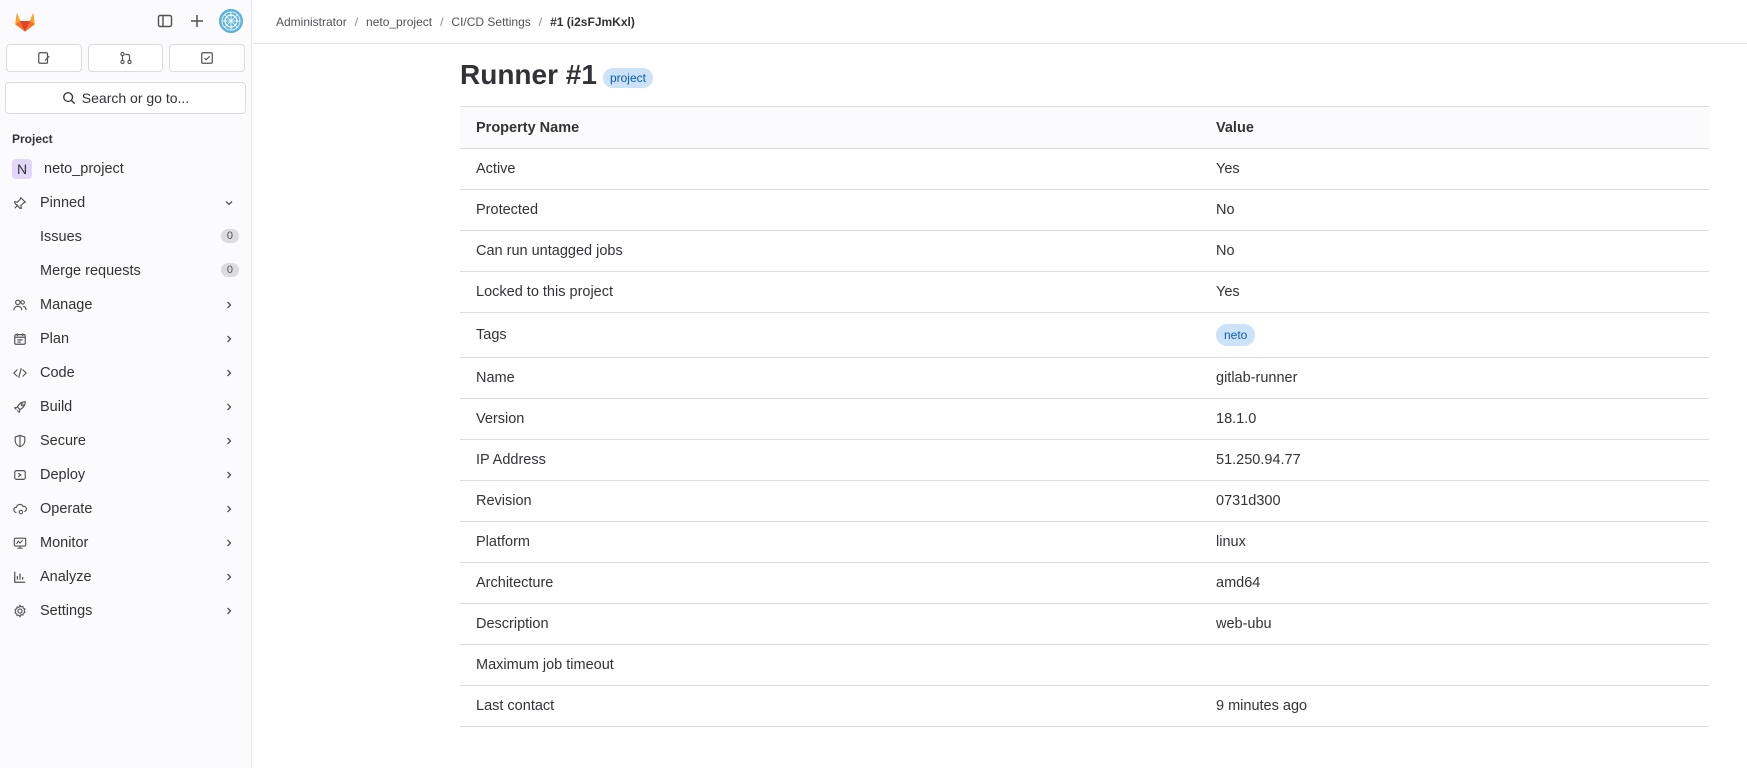 The image size is (1747, 768). Describe the element at coordinates (90, 271) in the screenshot. I see `sidebar-item-label: Merge requests` at that location.